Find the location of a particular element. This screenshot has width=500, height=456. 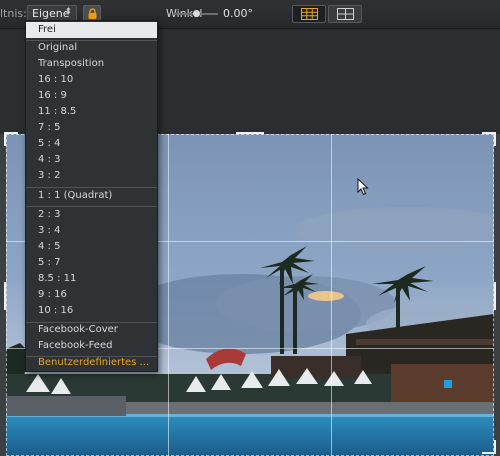

menu-item-10-16: 10 : 16 is located at coordinates (91, 311).